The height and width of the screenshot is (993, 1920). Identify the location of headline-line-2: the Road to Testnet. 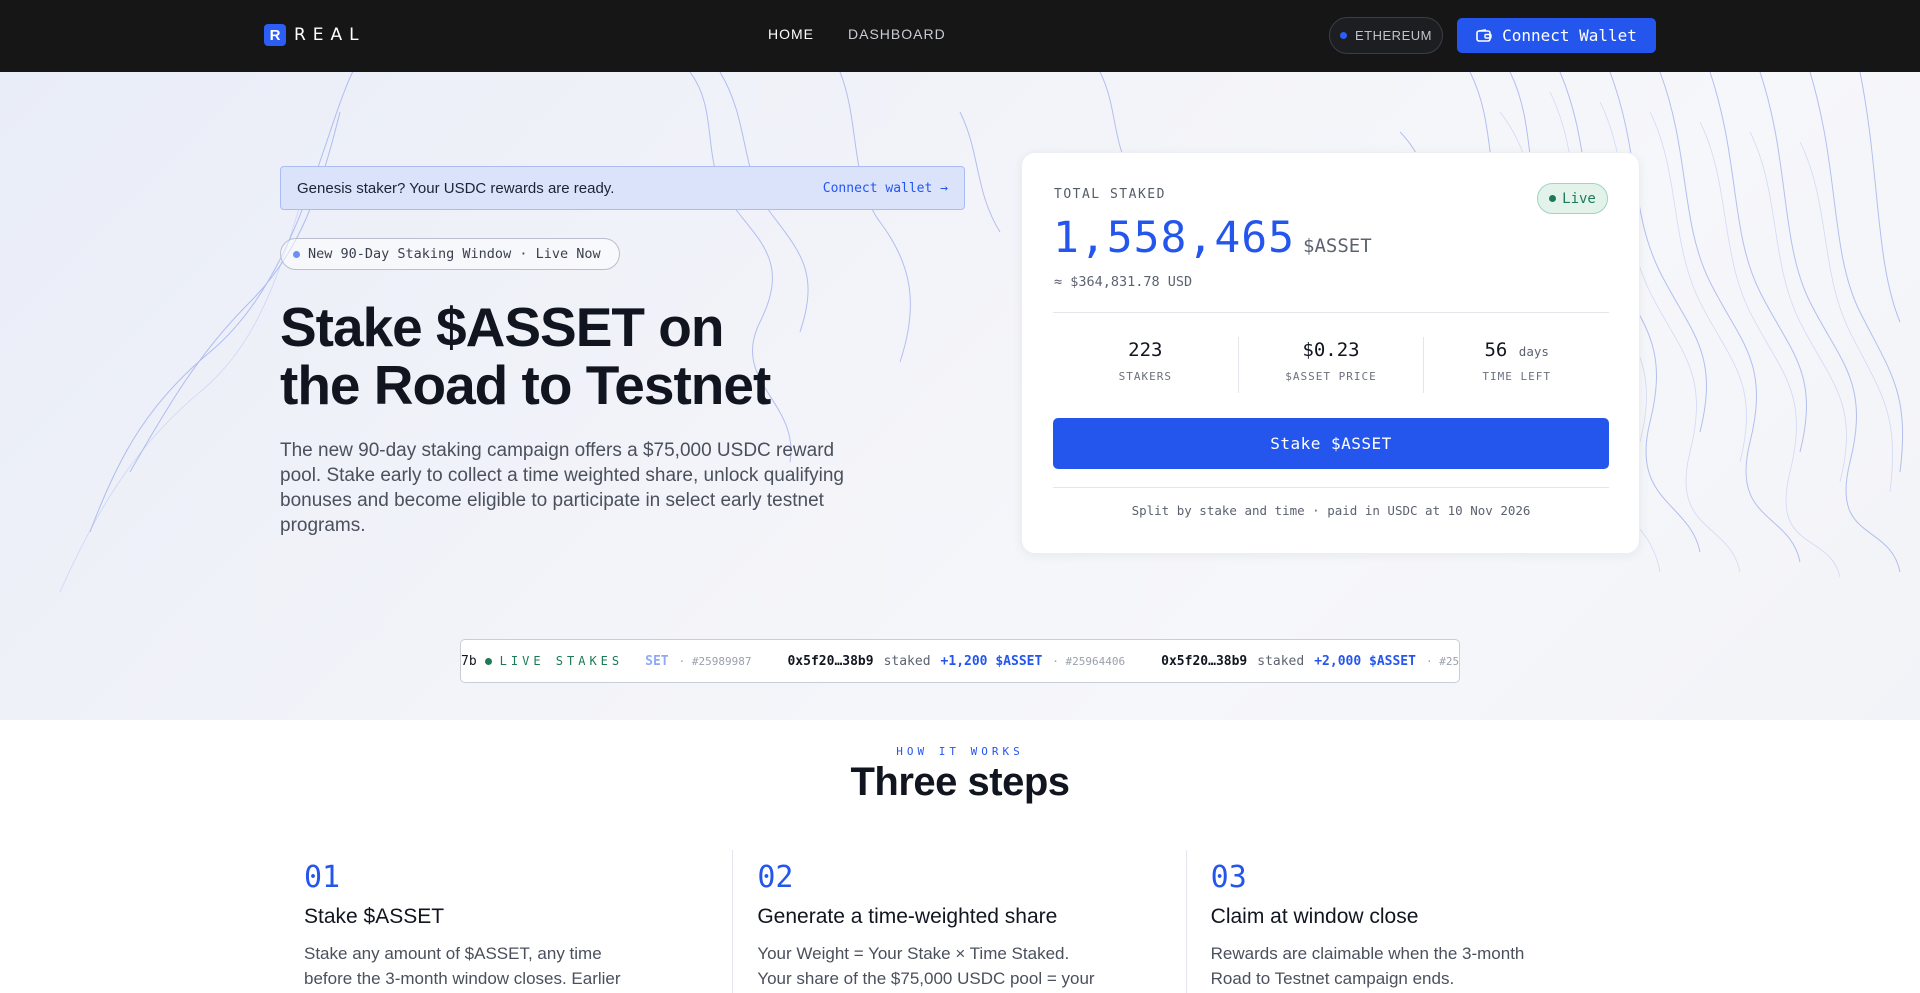
(525, 385).